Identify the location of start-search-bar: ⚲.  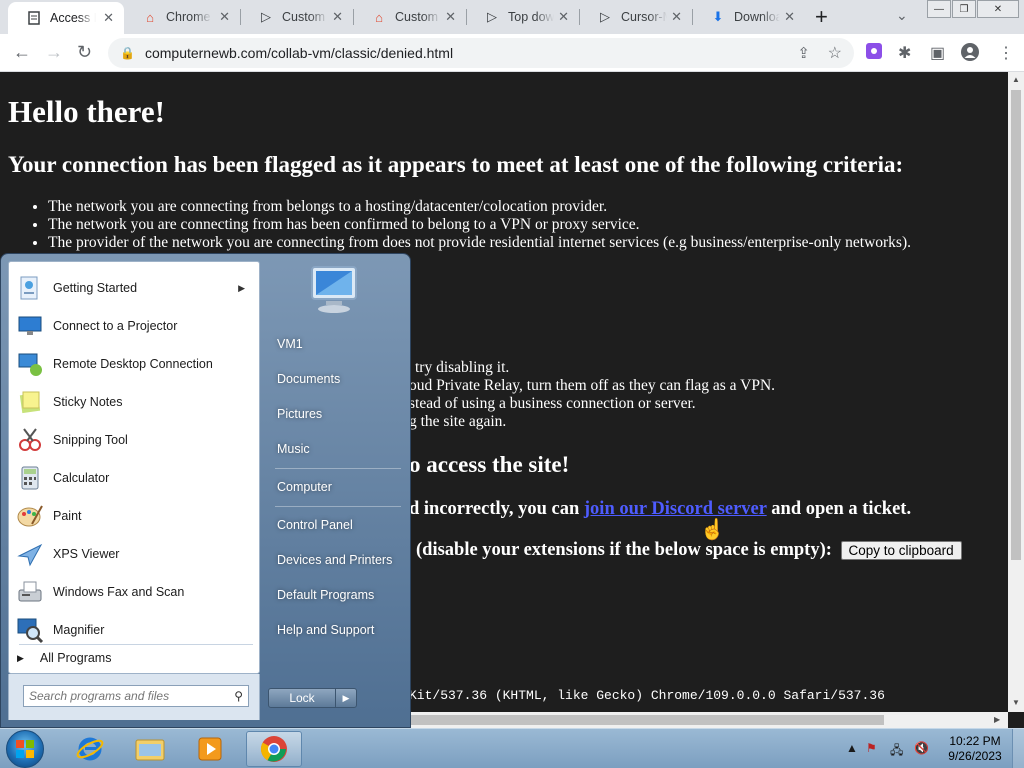
(134, 697).